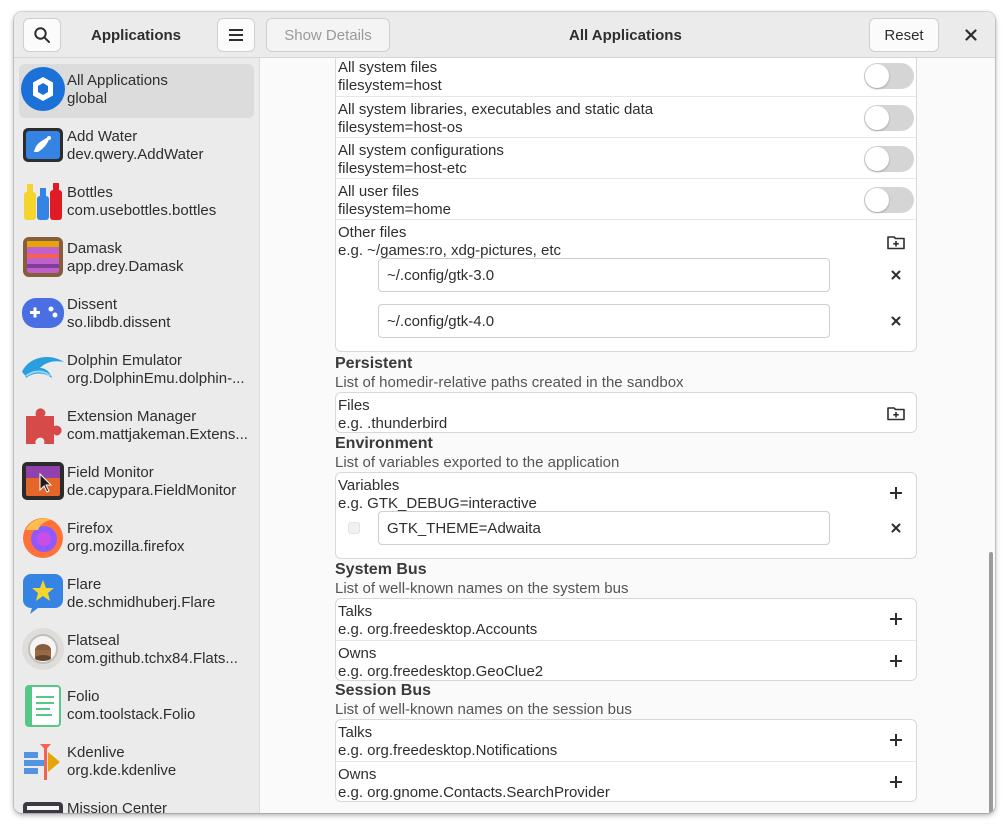 This screenshot has height=829, width=1008. Describe the element at coordinates (374, 363) in the screenshot. I see `persistent-section-title: Persistent` at that location.